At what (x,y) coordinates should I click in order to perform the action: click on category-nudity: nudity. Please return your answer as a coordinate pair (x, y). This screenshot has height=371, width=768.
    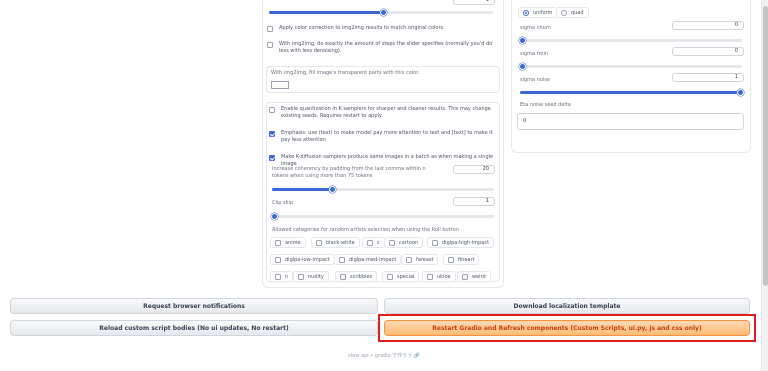
    Looking at the image, I should click on (311, 276).